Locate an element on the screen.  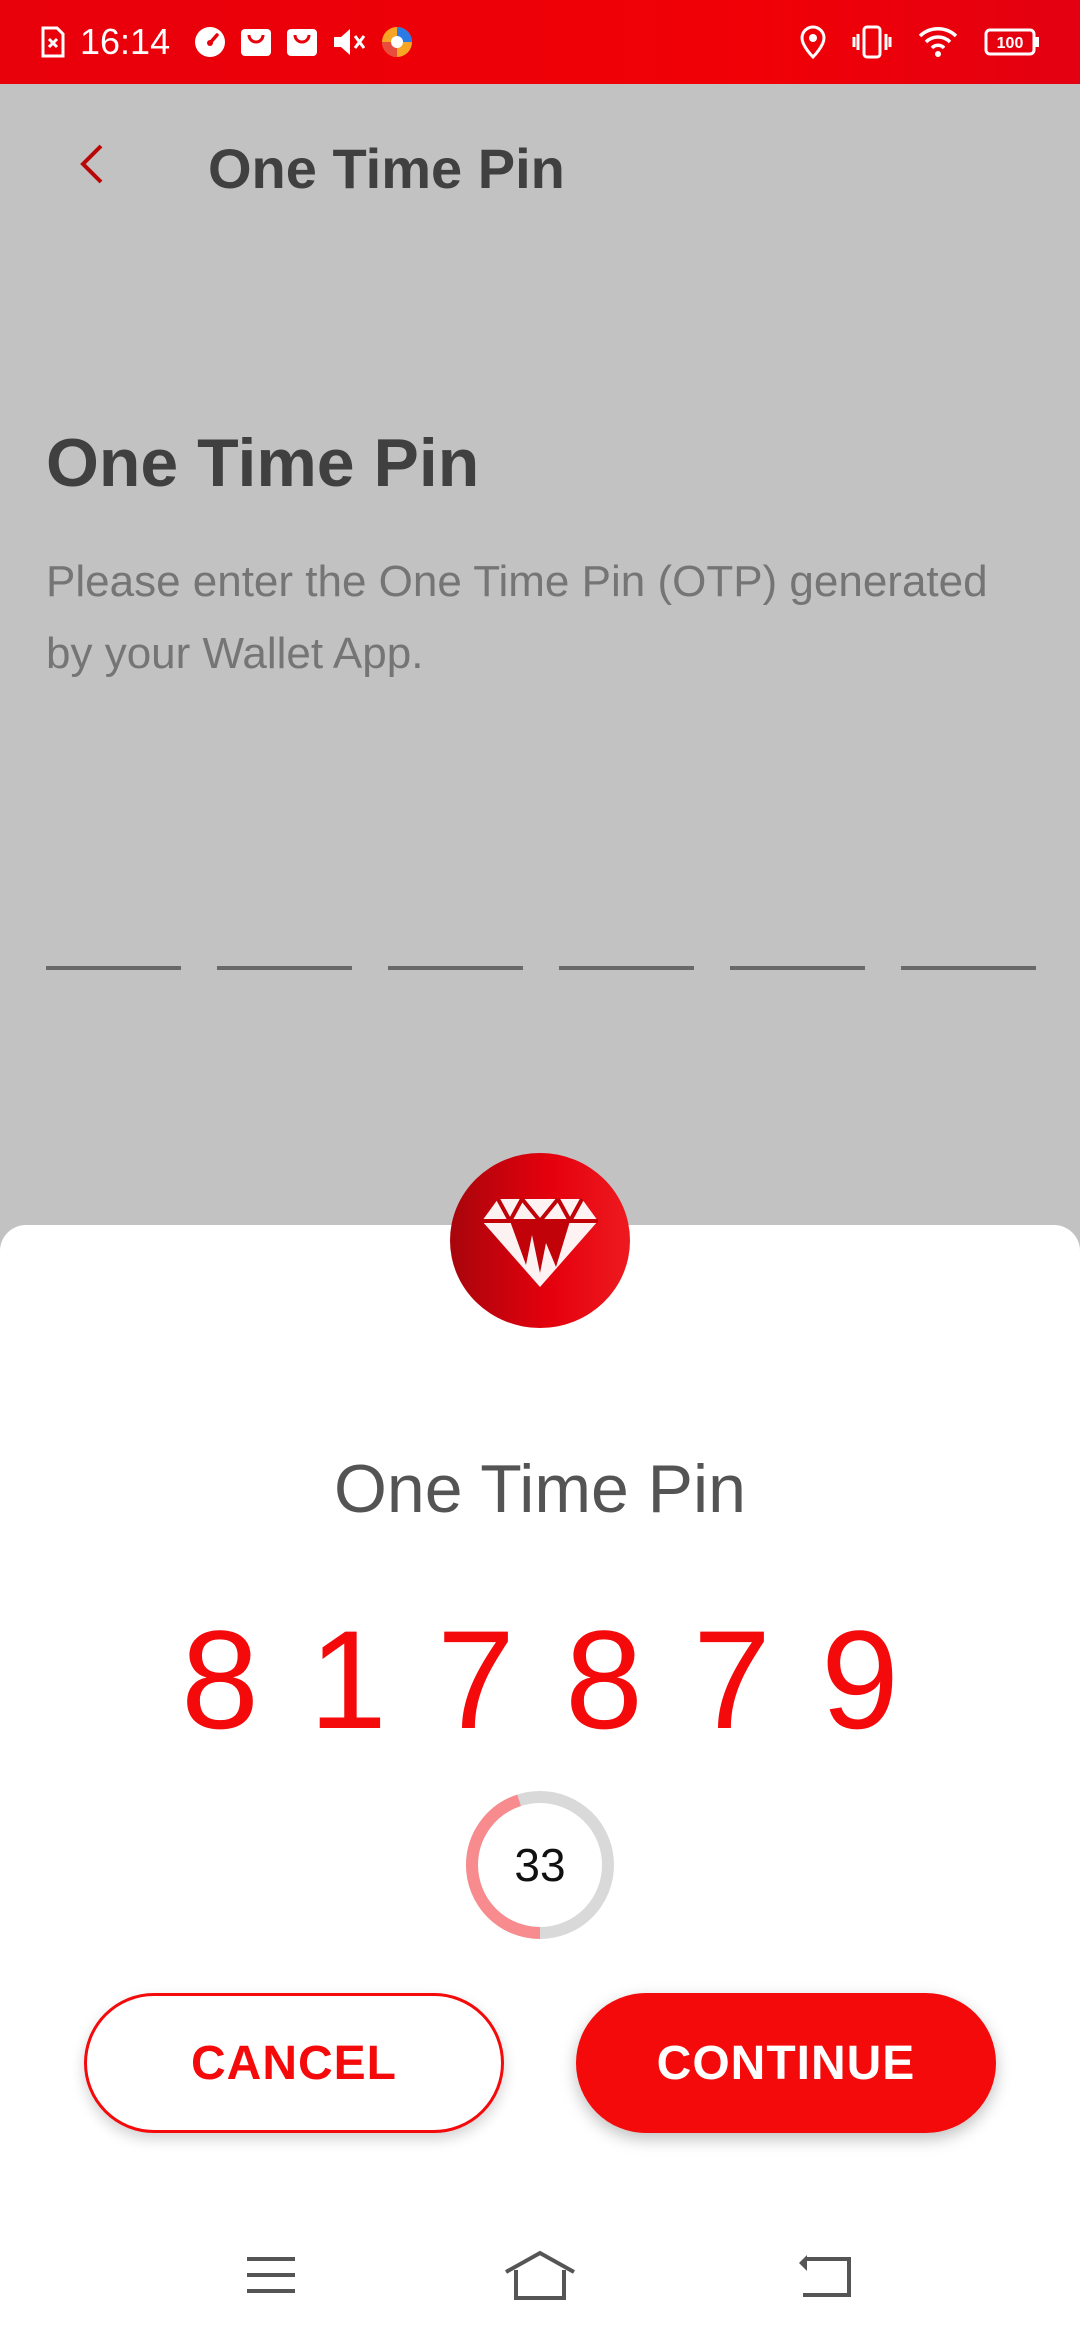
home-icon is located at coordinates (540, 2275).